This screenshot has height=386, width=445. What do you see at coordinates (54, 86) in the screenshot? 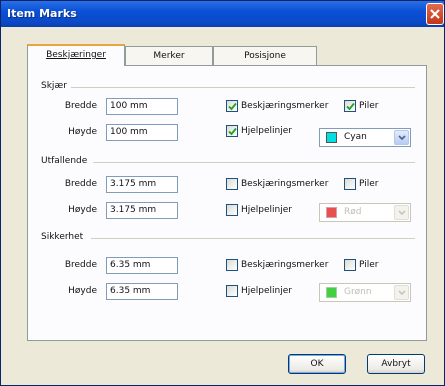
I see `group-title: Skjær` at bounding box center [54, 86].